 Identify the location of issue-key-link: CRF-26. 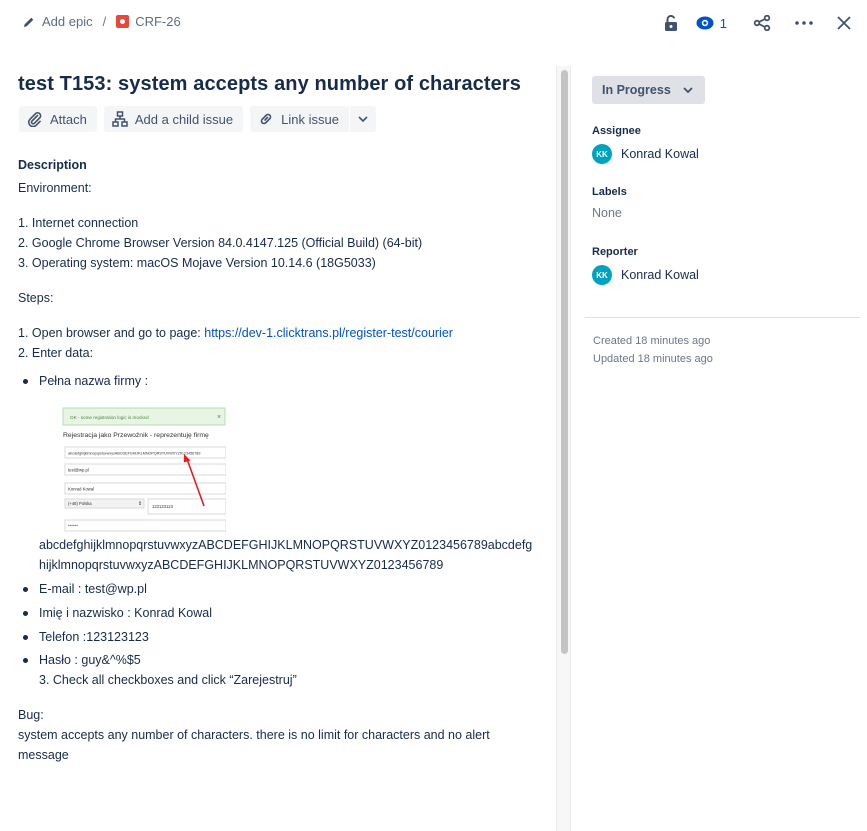
(158, 21).